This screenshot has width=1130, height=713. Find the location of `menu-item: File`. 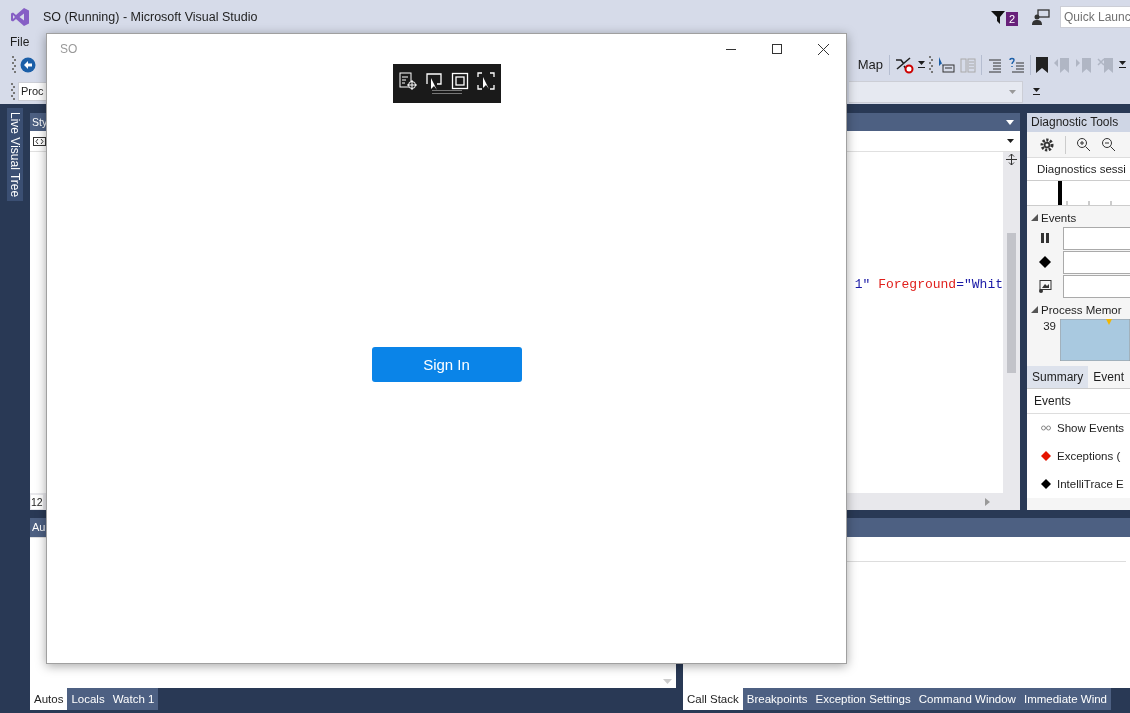

menu-item: File is located at coordinates (21, 41).